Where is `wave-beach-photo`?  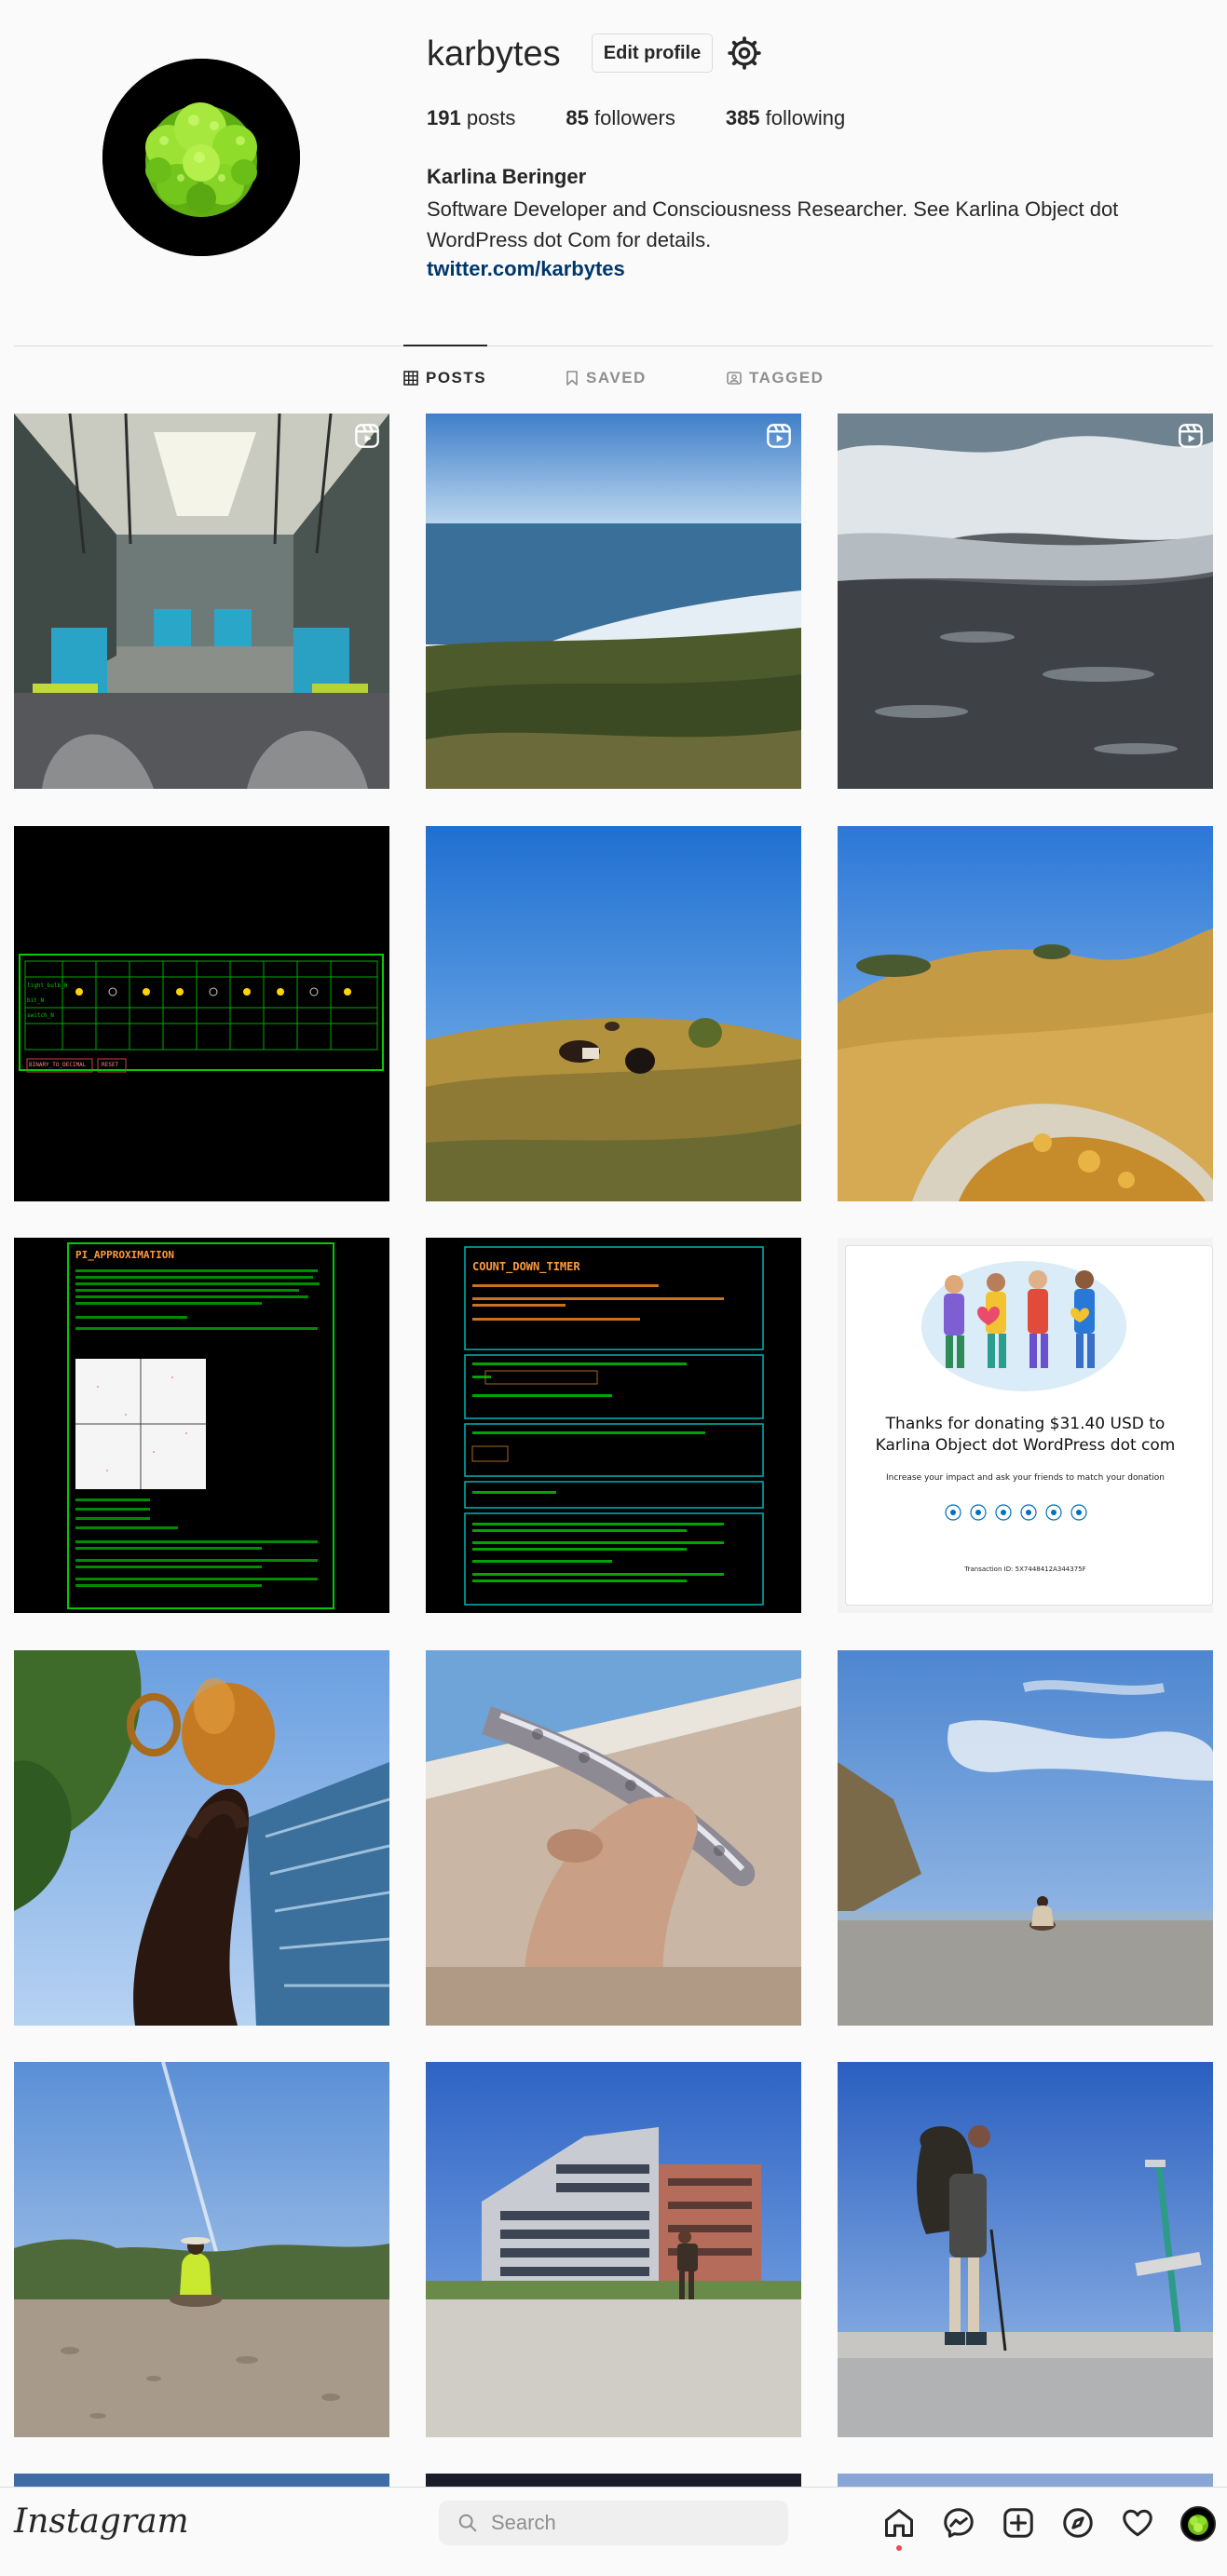
wave-beach-photo is located at coordinates (1025, 601).